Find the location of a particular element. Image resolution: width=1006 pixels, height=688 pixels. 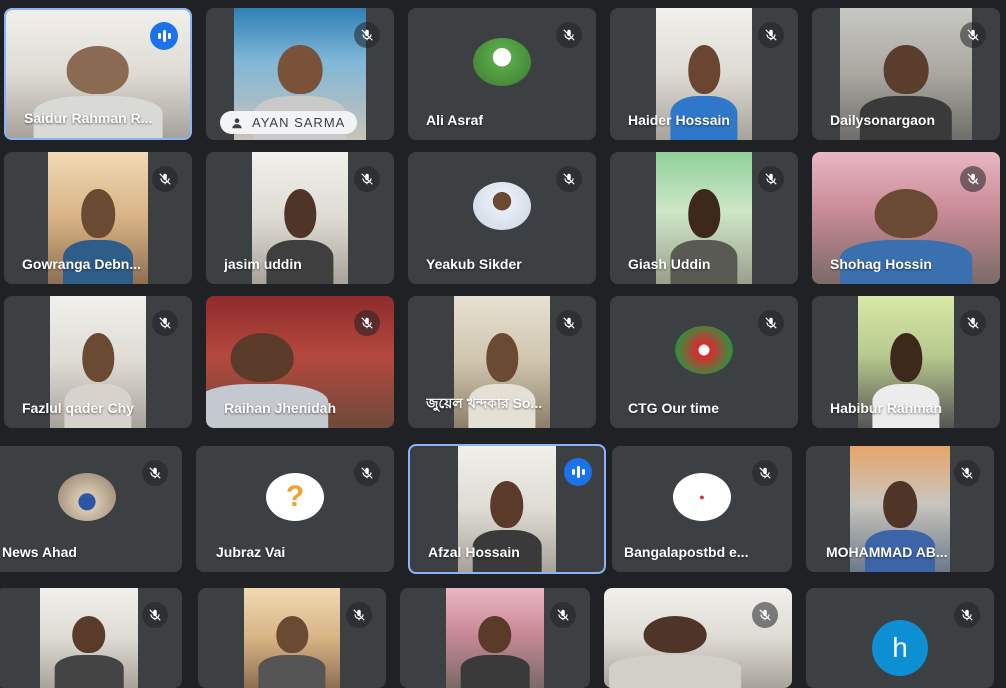

person-icon is located at coordinates (237, 122).